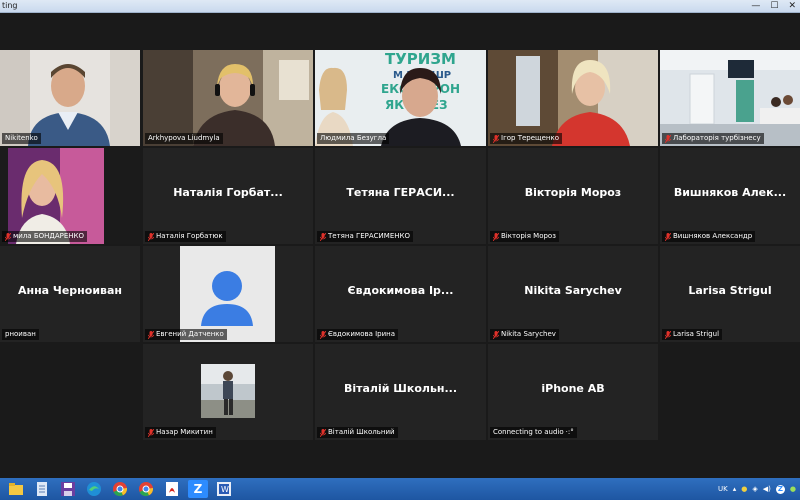  I want to click on participant-name-label: Вишняков Александр, so click(709, 236).